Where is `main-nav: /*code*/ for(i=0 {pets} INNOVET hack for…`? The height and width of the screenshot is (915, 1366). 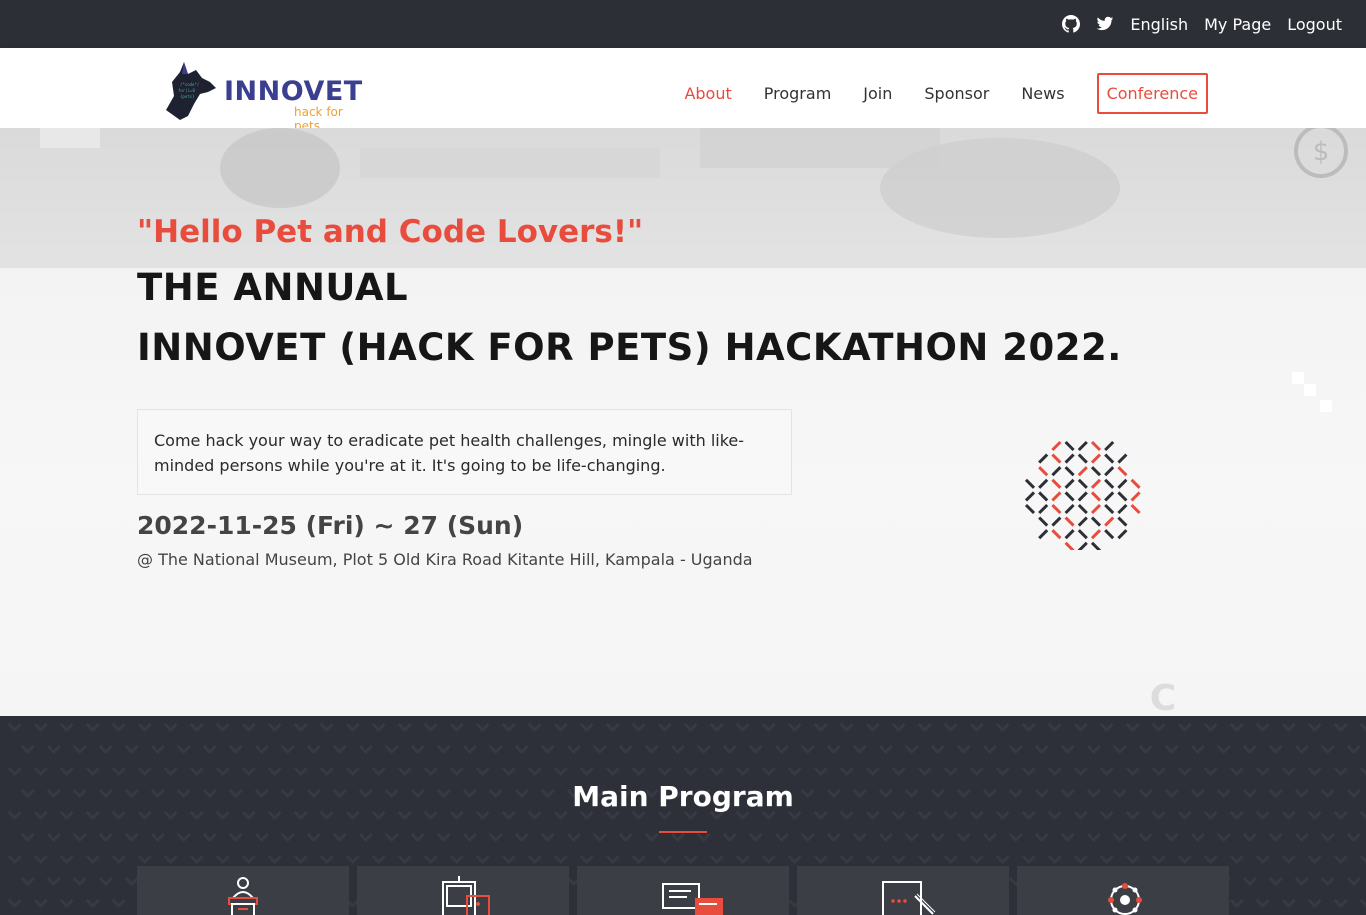
main-nav: /*code*/ for(i=0 {pets} INNOVET hack for… is located at coordinates (683, 90).